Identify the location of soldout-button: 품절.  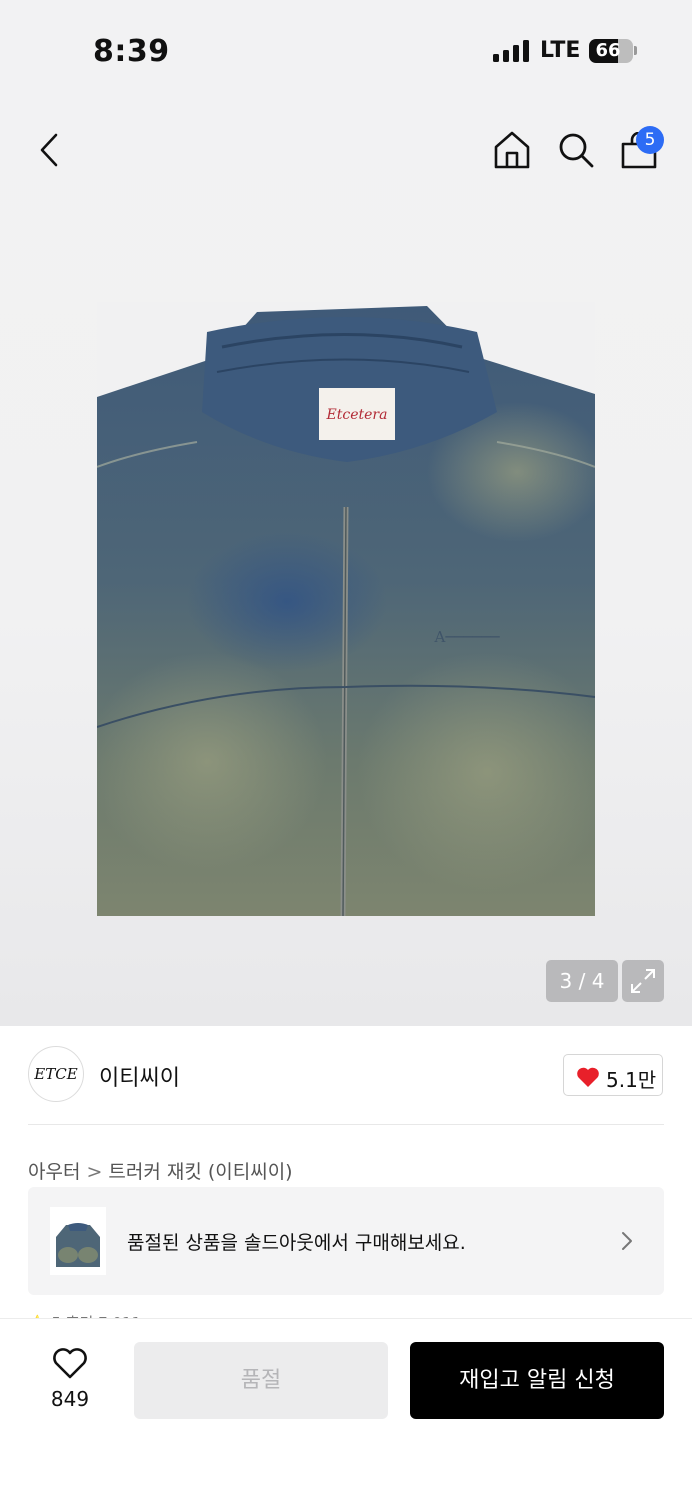
(261, 1380).